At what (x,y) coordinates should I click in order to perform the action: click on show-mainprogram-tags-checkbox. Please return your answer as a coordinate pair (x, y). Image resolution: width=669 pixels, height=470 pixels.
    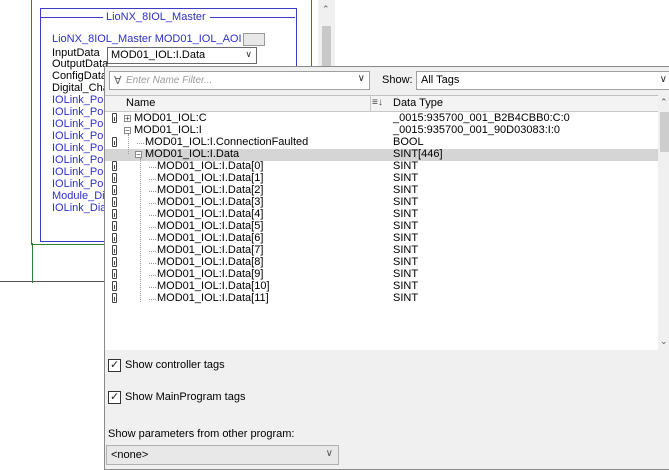
    Looking at the image, I should click on (114, 397).